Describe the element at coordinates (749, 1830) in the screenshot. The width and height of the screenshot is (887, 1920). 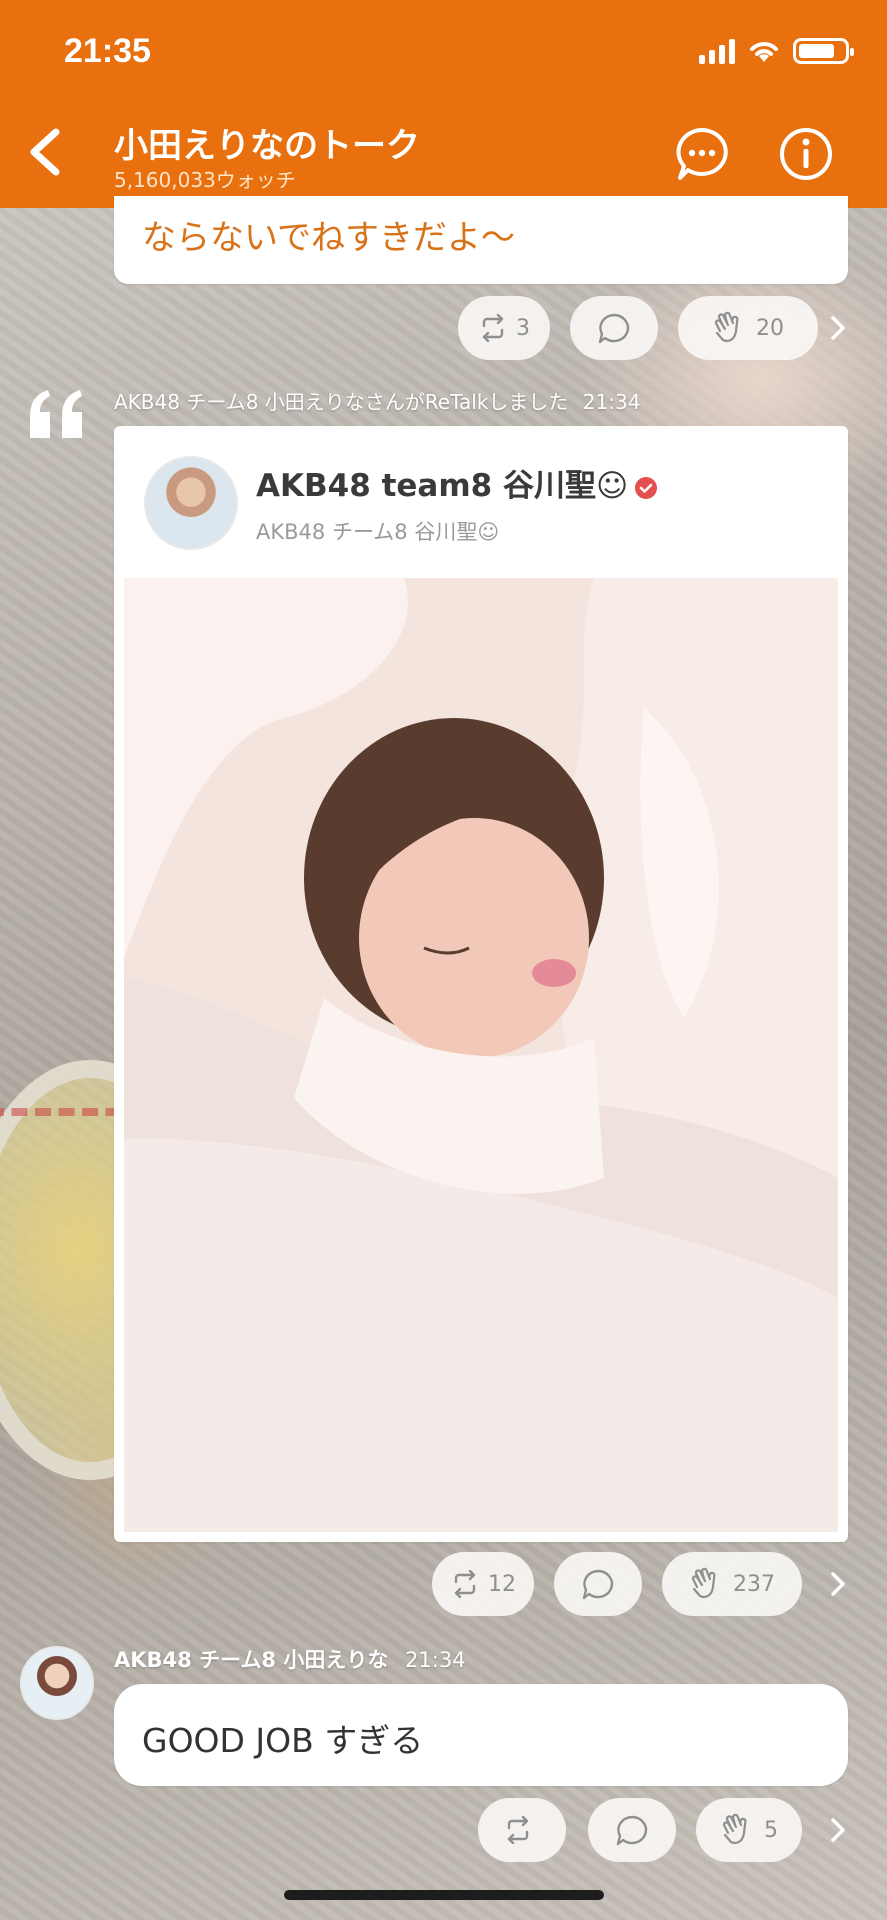
I see `applause-button: 5` at that location.